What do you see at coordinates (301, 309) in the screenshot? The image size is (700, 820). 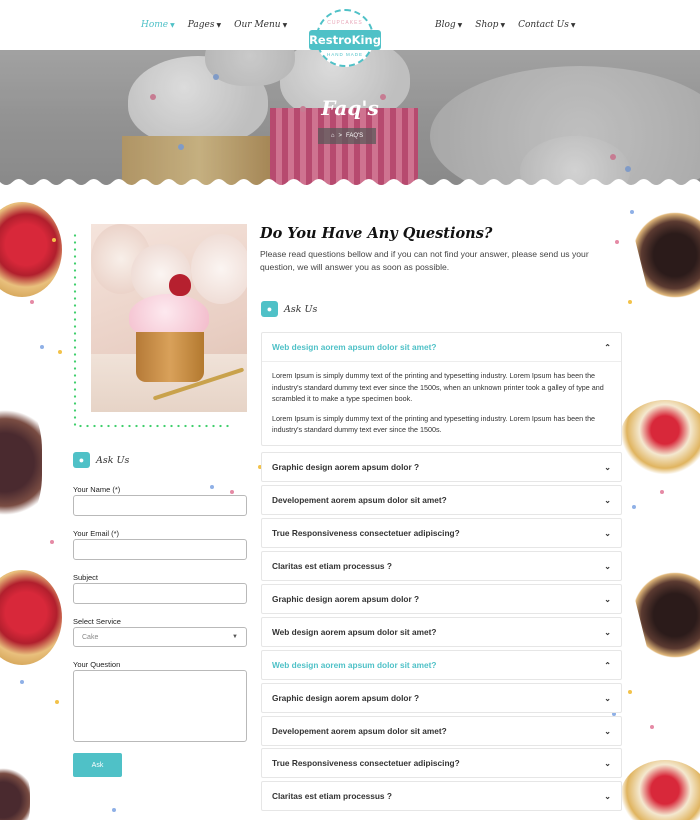 I see `subheading-label: Ask Us` at bounding box center [301, 309].